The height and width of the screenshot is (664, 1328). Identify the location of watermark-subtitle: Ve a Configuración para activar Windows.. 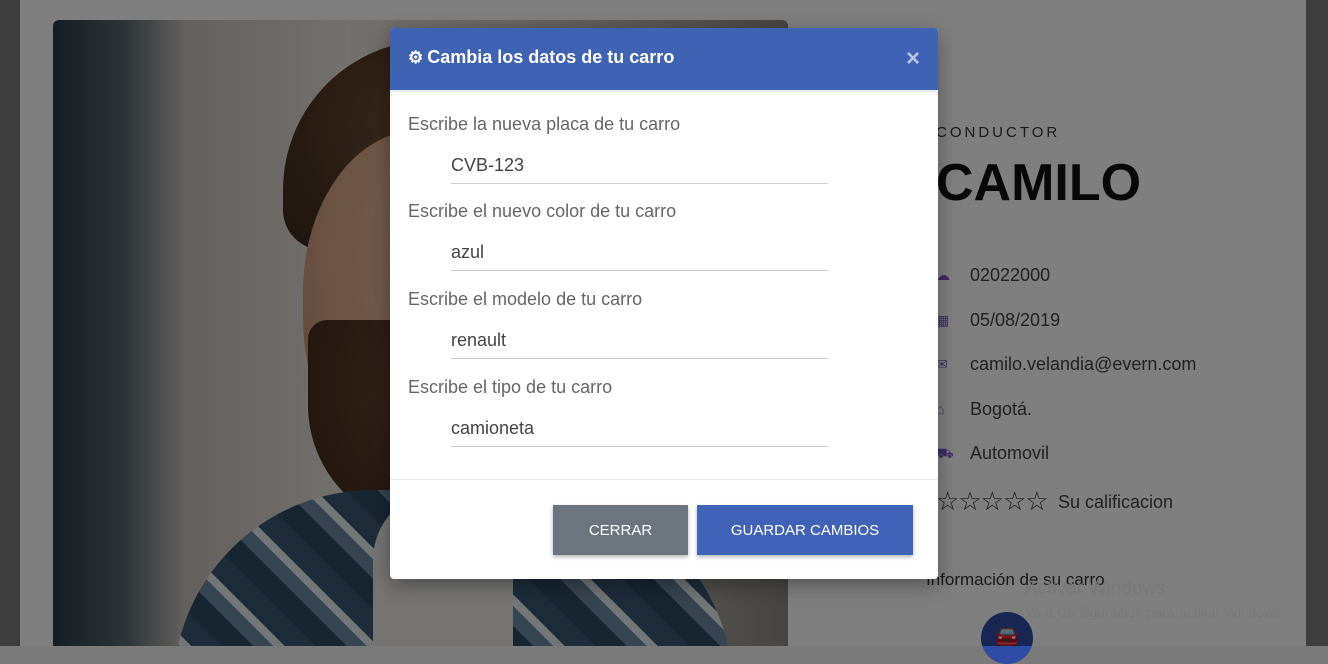
(1155, 612).